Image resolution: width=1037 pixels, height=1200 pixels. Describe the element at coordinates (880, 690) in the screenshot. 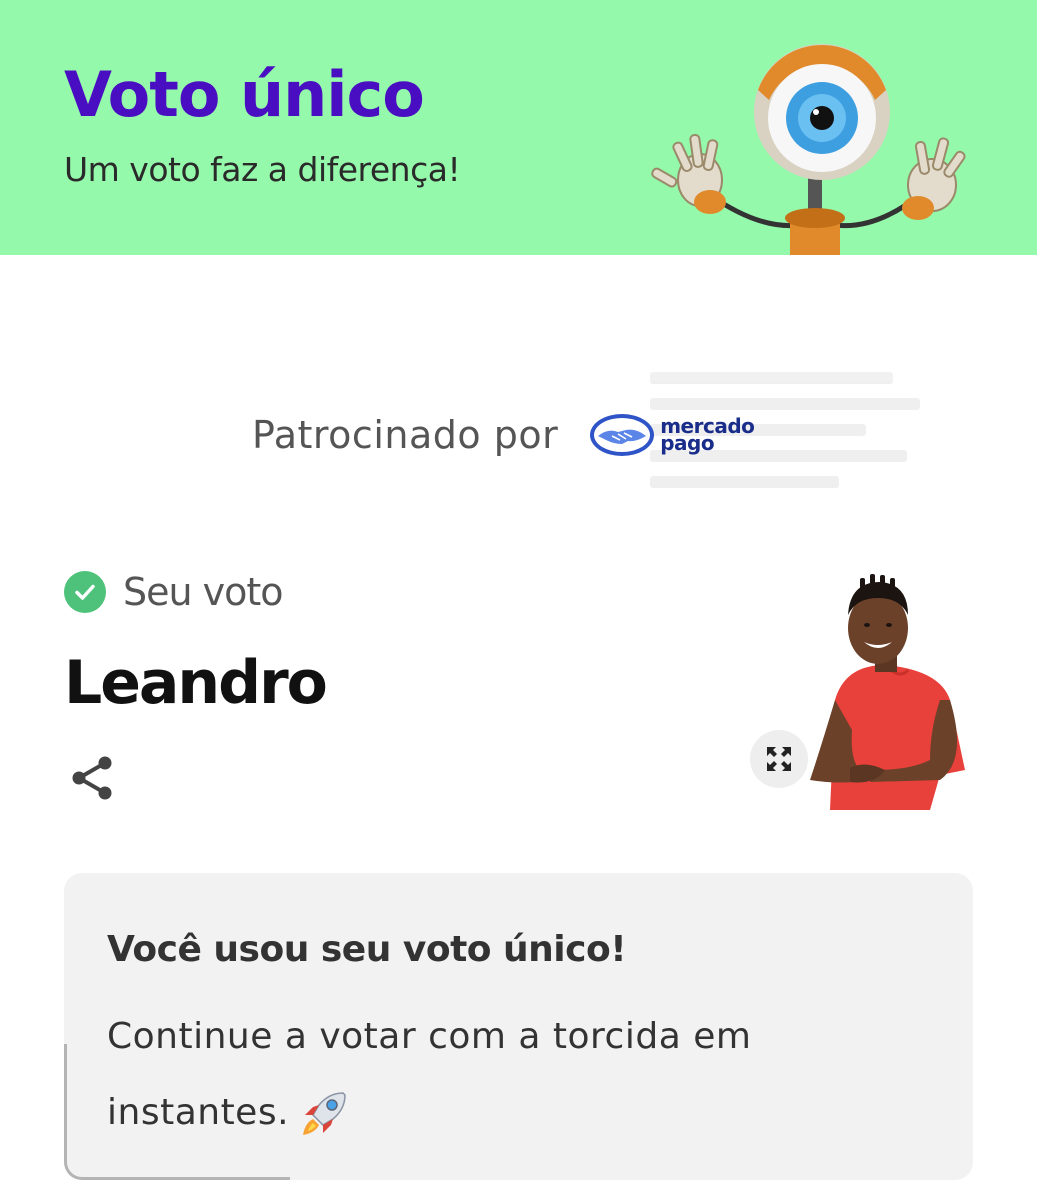

I see `candidate-photo` at that location.